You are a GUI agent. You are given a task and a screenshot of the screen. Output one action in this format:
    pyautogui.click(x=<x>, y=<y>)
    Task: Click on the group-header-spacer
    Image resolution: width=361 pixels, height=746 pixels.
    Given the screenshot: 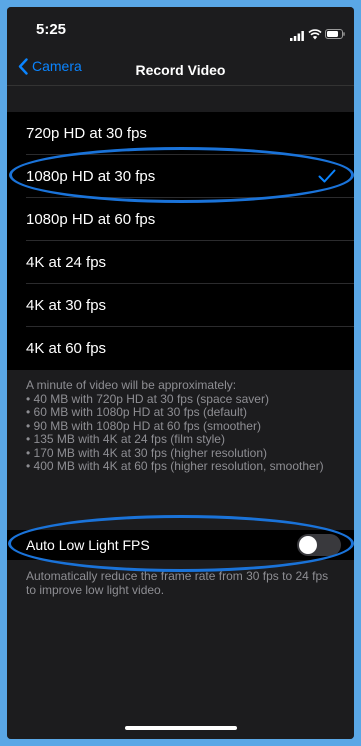 What is the action you would take?
    pyautogui.click(x=180, y=99)
    